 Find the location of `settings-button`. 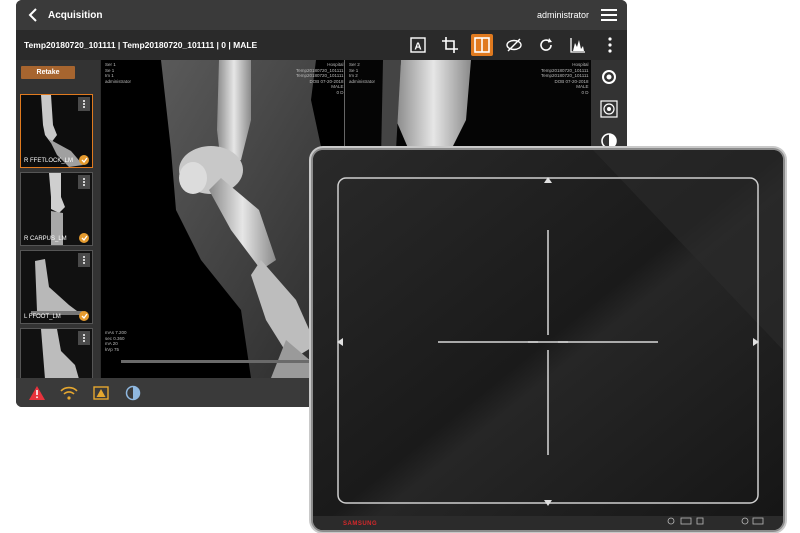

settings-button is located at coordinates (609, 77).